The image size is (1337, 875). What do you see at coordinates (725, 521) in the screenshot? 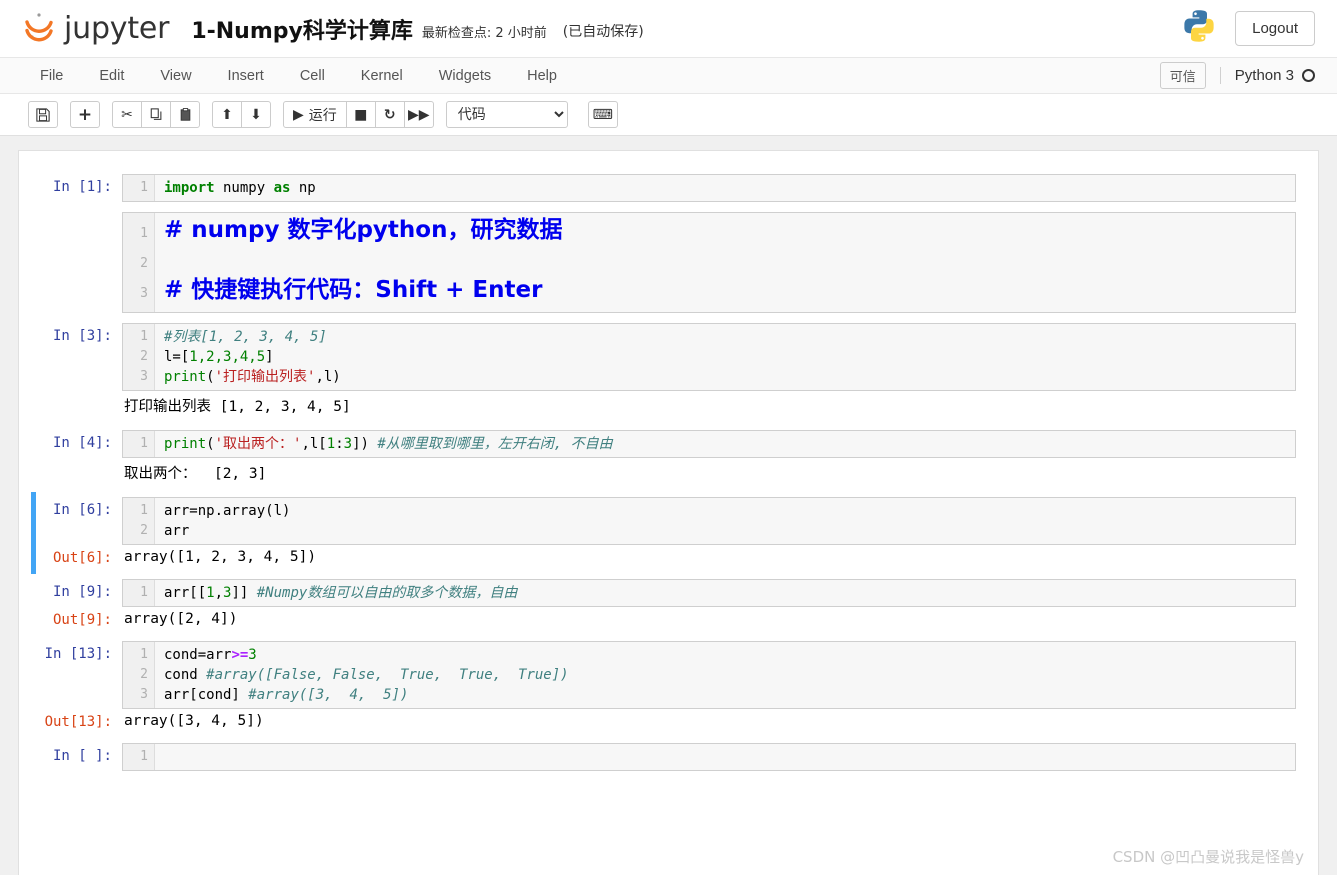
I see `code-content: arr=np.array(l) arr` at bounding box center [725, 521].